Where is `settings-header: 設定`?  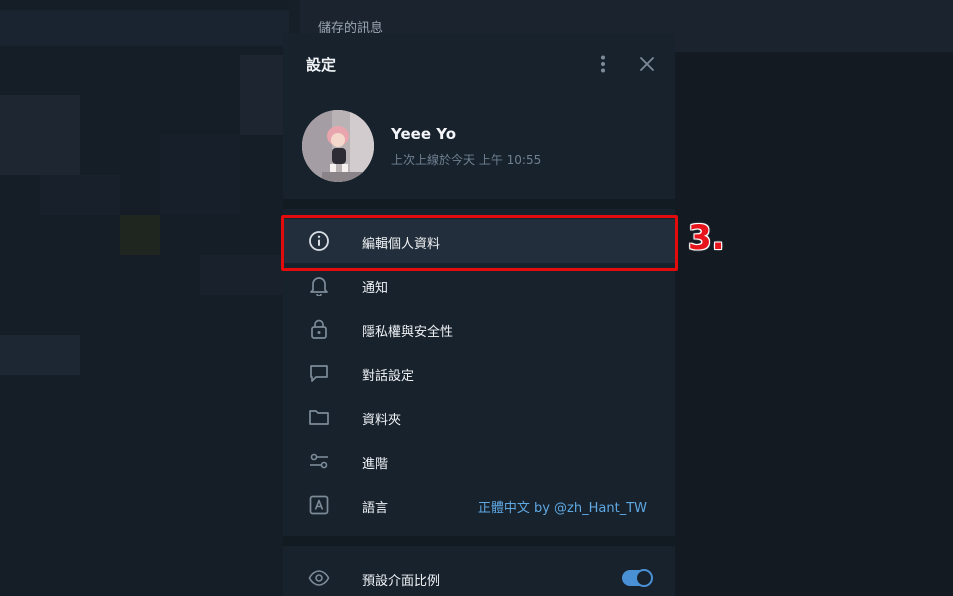
settings-header: 設定 is located at coordinates (479, 64).